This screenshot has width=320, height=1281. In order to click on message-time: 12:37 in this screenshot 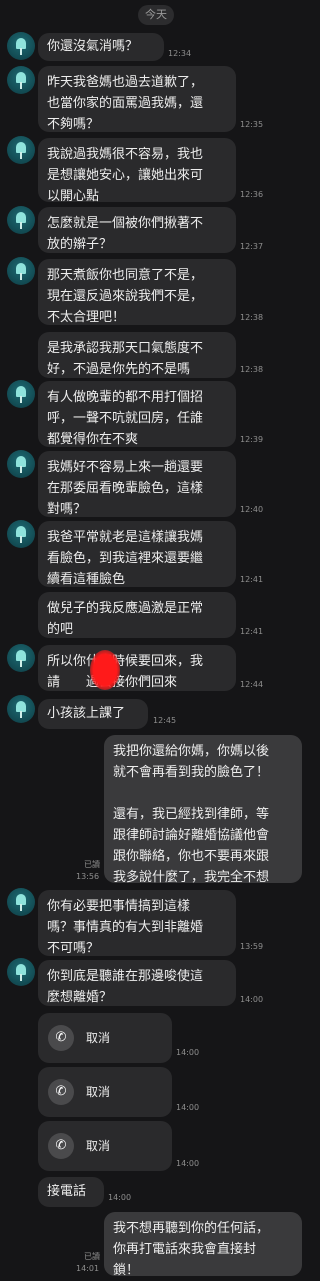, I will do `click(252, 246)`.